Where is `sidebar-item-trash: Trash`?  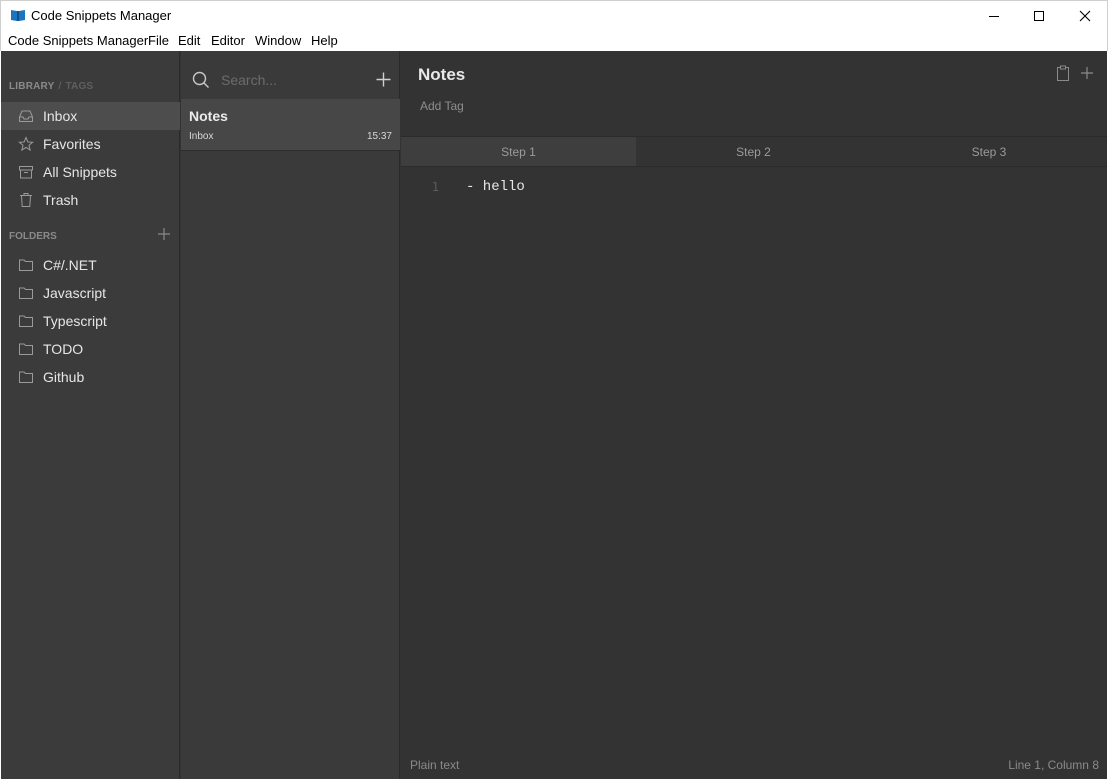 sidebar-item-trash: Trash is located at coordinates (90, 200).